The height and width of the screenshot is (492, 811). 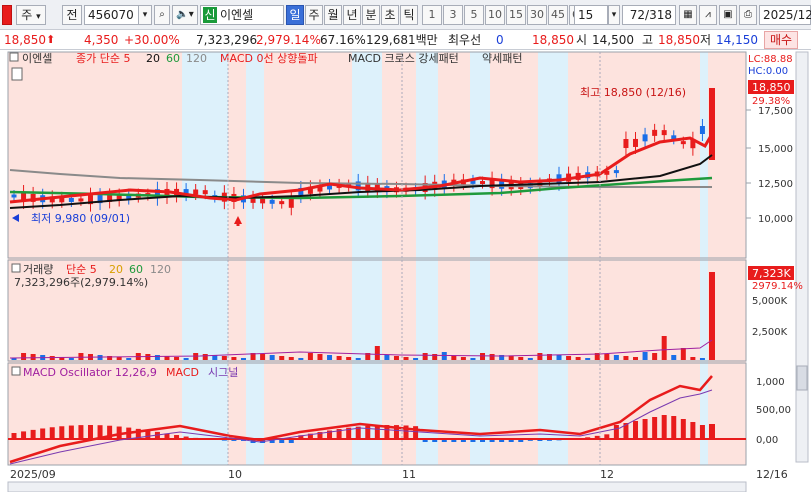 What do you see at coordinates (771, 273) in the screenshot?
I see `volume-current-box-text: 7,323K` at bounding box center [771, 273].